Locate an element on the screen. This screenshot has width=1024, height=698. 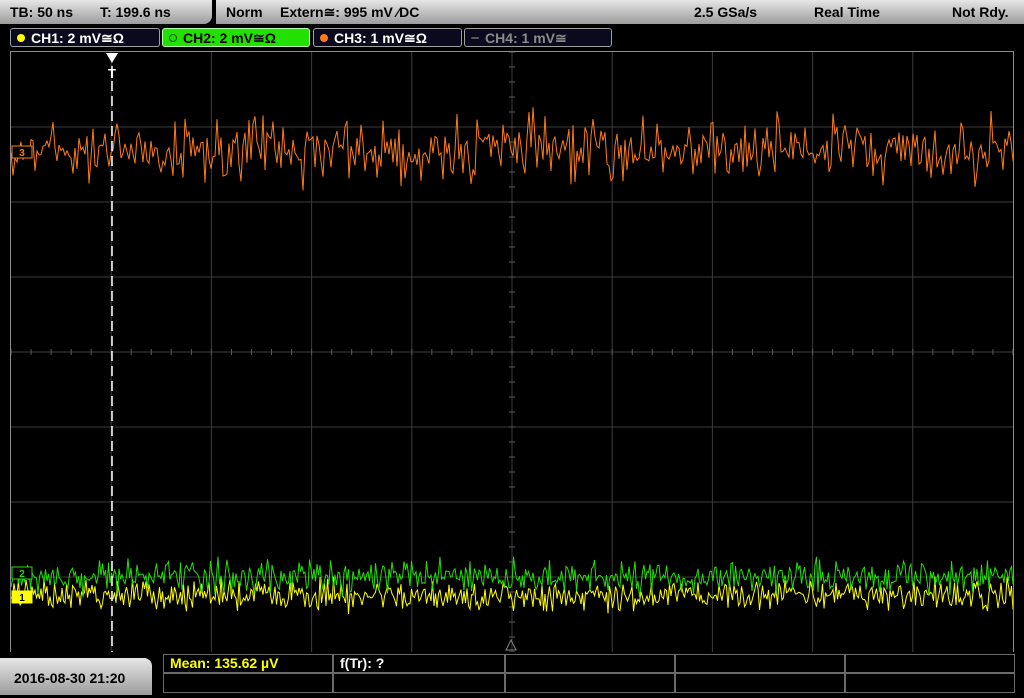
channel-2-tab: CH2: 2 mV≅Ω is located at coordinates (236, 37).